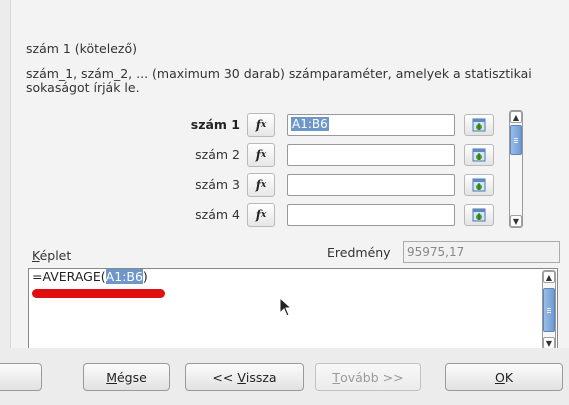 The image size is (569, 405). I want to click on red-annotation-mark, so click(98, 293).